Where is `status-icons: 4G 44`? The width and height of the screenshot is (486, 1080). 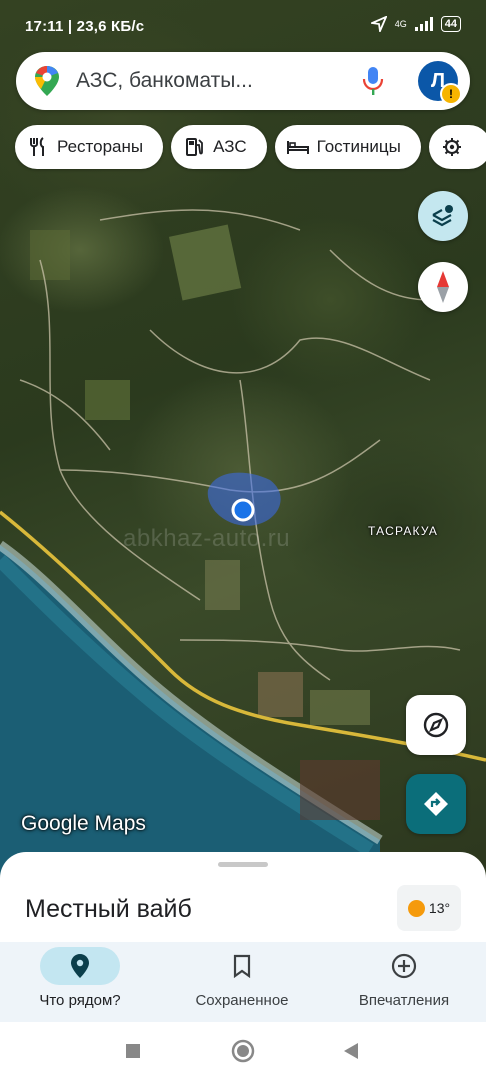 status-icons: 4G 44 is located at coordinates (415, 24).